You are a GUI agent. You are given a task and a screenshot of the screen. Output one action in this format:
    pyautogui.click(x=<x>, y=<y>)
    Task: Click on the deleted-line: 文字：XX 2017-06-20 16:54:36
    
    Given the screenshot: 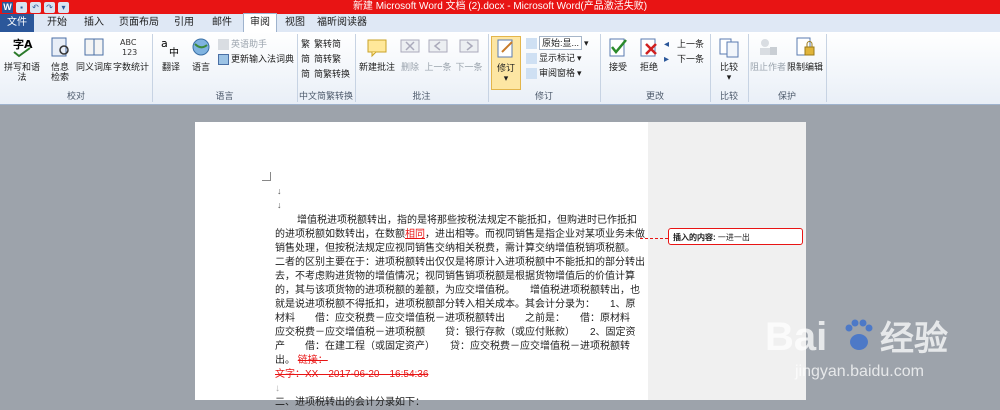 What is the action you would take?
    pyautogui.click(x=460, y=375)
    